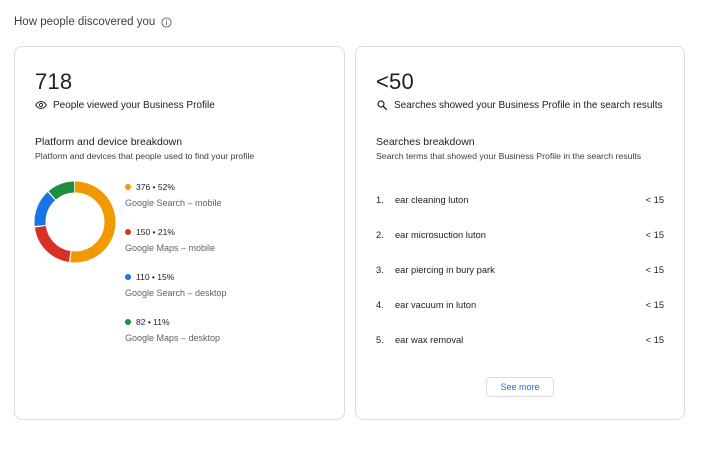  I want to click on search-icon, so click(382, 105).